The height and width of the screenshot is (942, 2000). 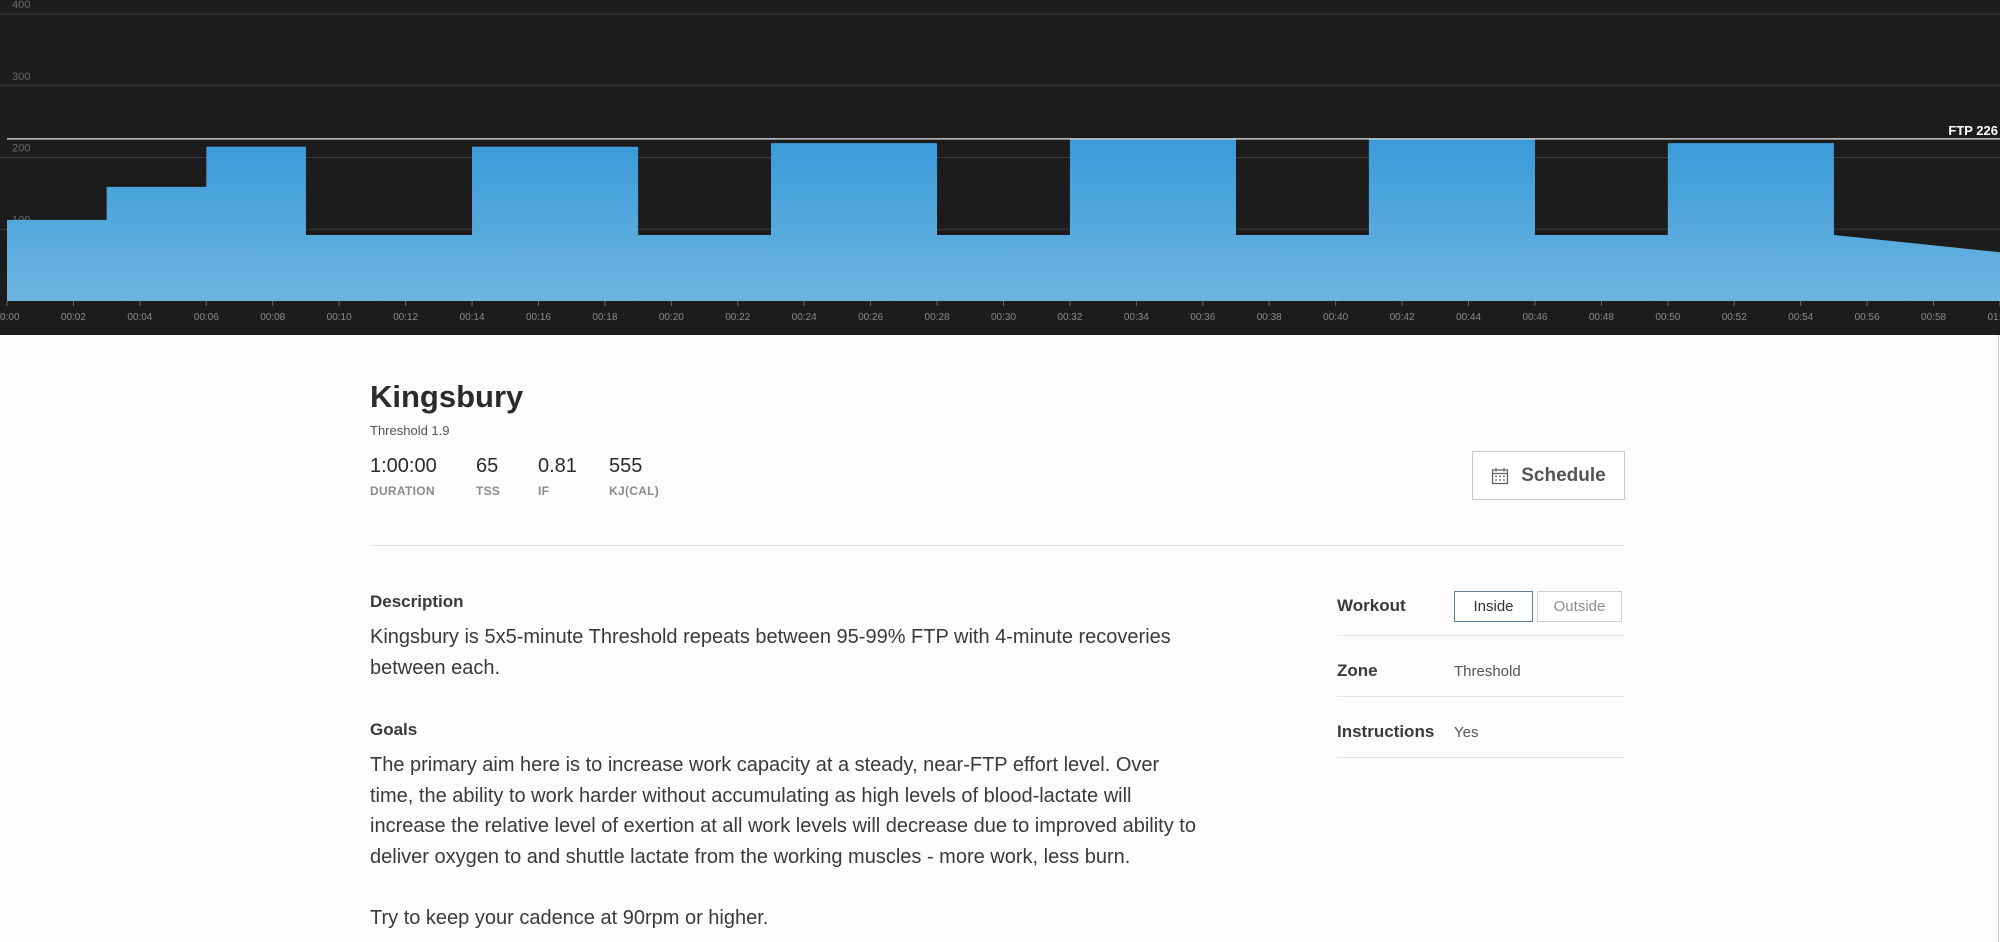 I want to click on stat-duration: 1:00:00 DURATION, so click(x=403, y=476).